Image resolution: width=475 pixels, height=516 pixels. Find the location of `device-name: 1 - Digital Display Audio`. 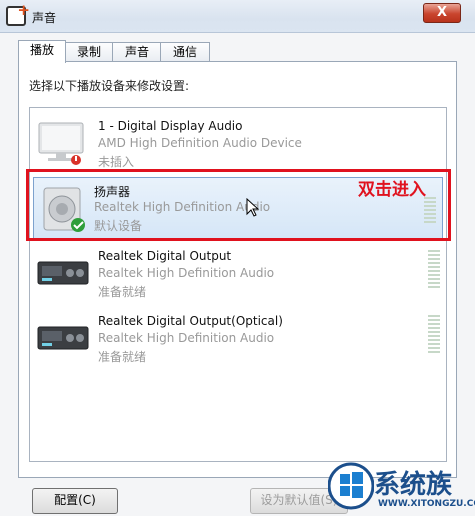

device-name: 1 - Digital Display Audio is located at coordinates (170, 126).